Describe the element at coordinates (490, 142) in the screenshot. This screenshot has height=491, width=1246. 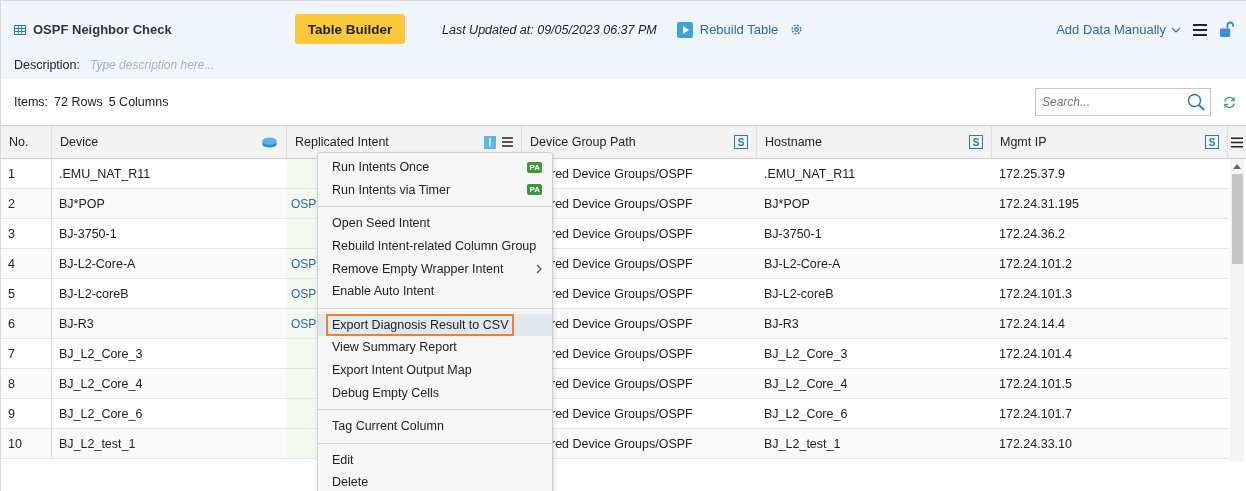
I see `intent-badge: I` at that location.